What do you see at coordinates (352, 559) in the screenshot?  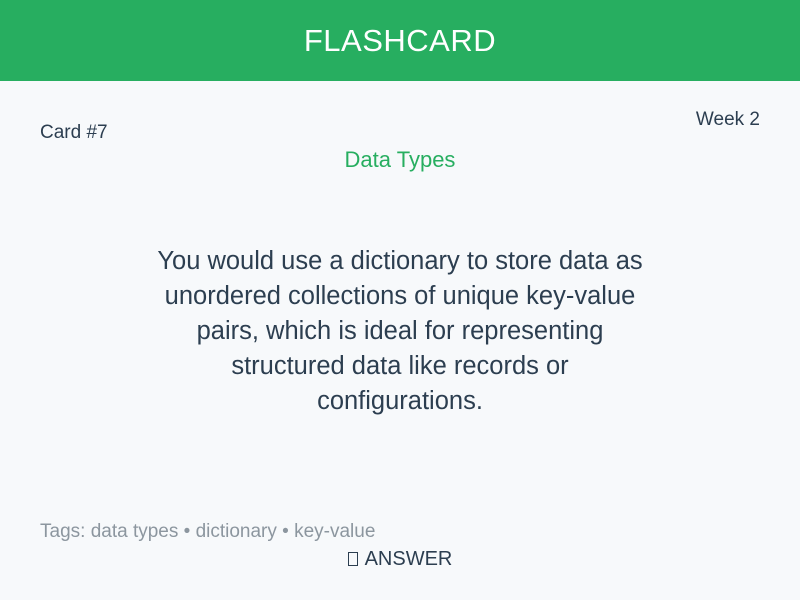 I see `card-glyph-icon` at bounding box center [352, 559].